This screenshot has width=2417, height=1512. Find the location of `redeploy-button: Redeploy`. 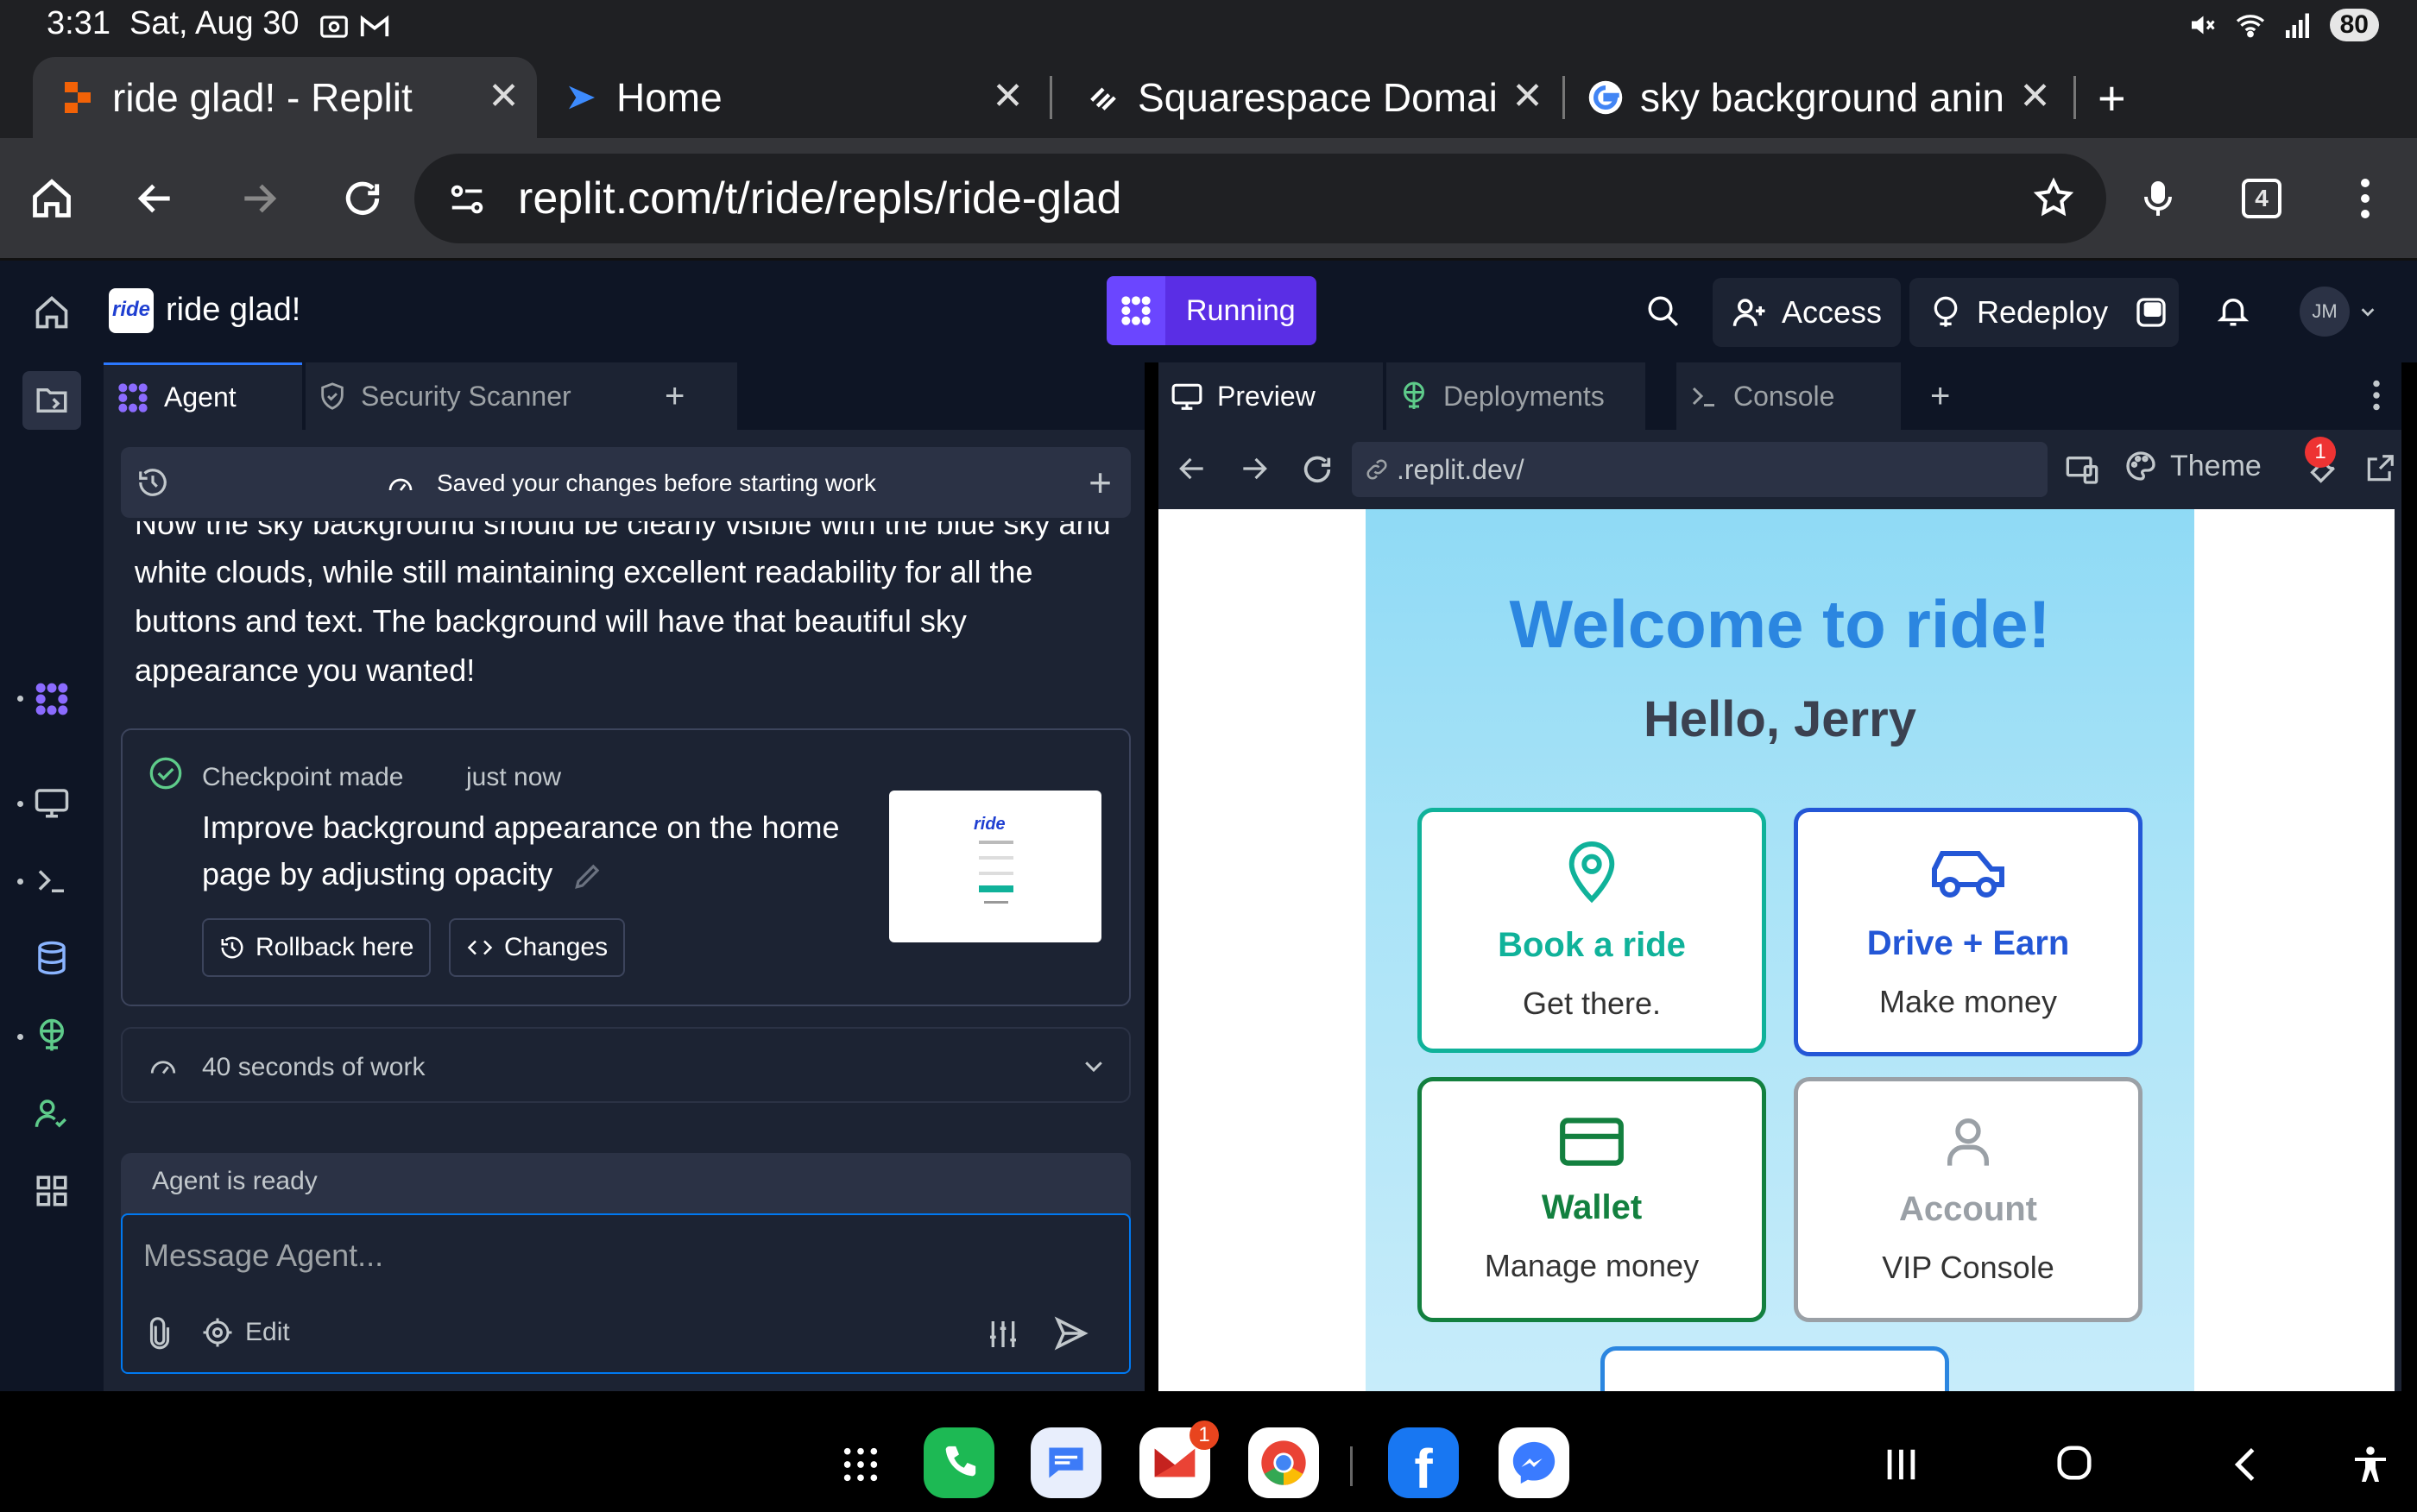

redeploy-button: Redeploy is located at coordinates (2018, 313).